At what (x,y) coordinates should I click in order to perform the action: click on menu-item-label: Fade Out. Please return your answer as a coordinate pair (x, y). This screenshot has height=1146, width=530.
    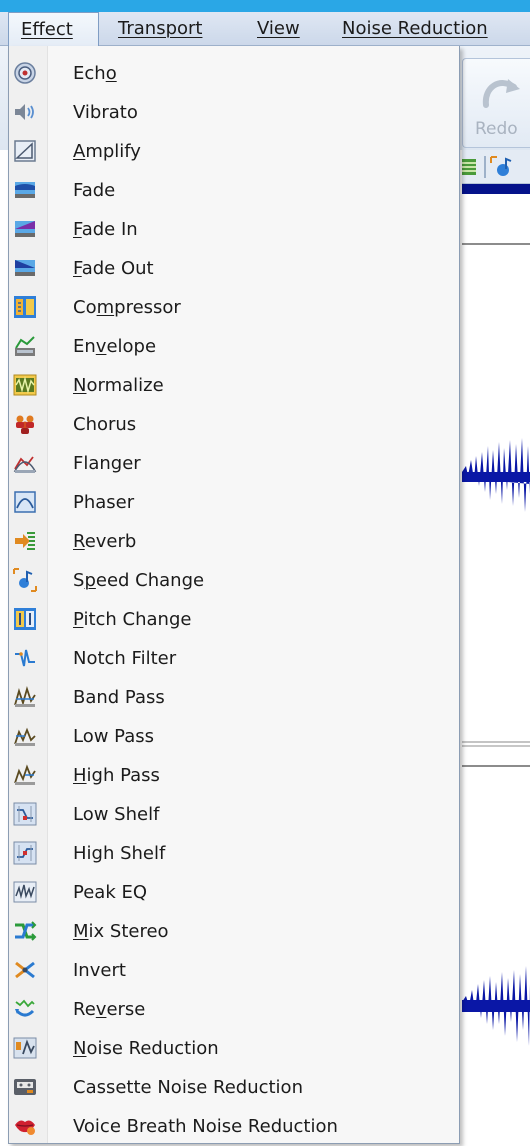
    Looking at the image, I should click on (113, 268).